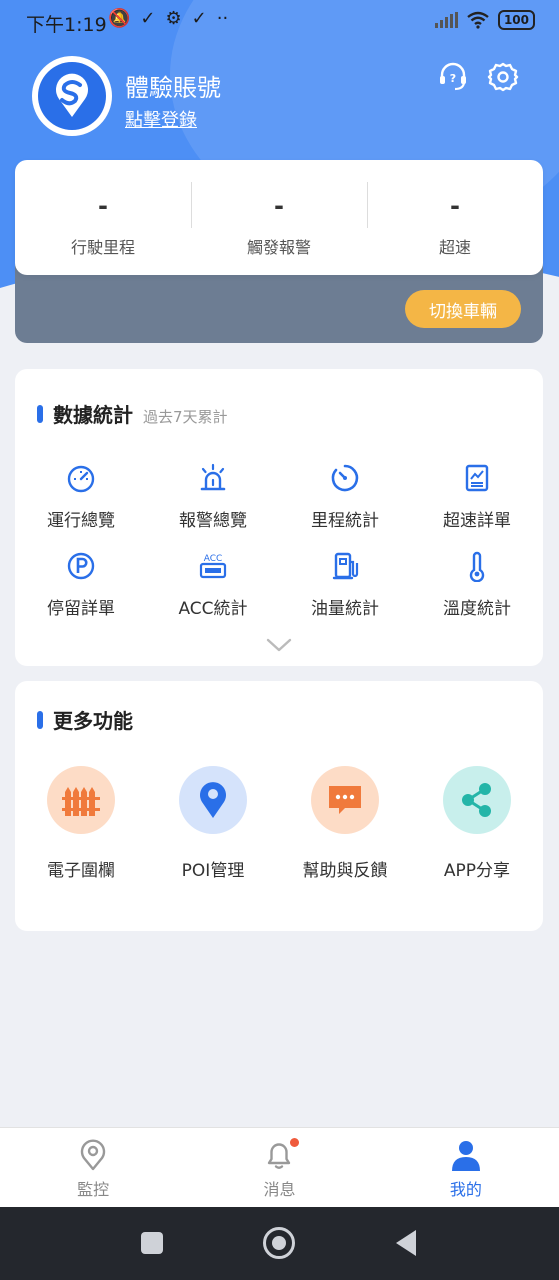  I want to click on customer-service-icon: ?, so click(453, 77).